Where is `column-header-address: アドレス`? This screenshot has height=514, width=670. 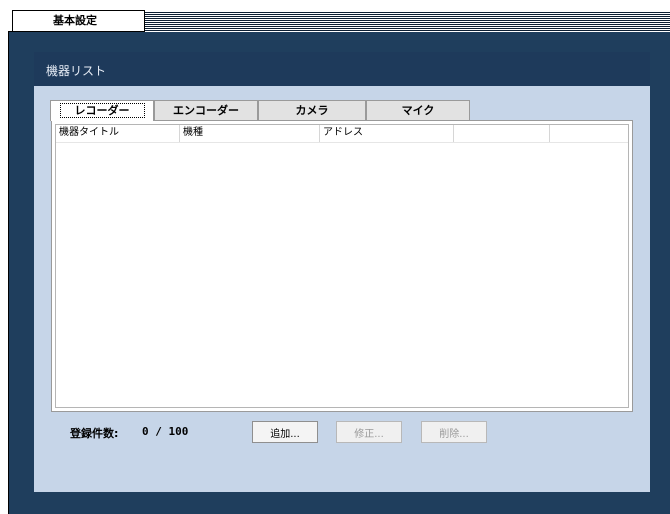
column-header-address: アドレス is located at coordinates (387, 133).